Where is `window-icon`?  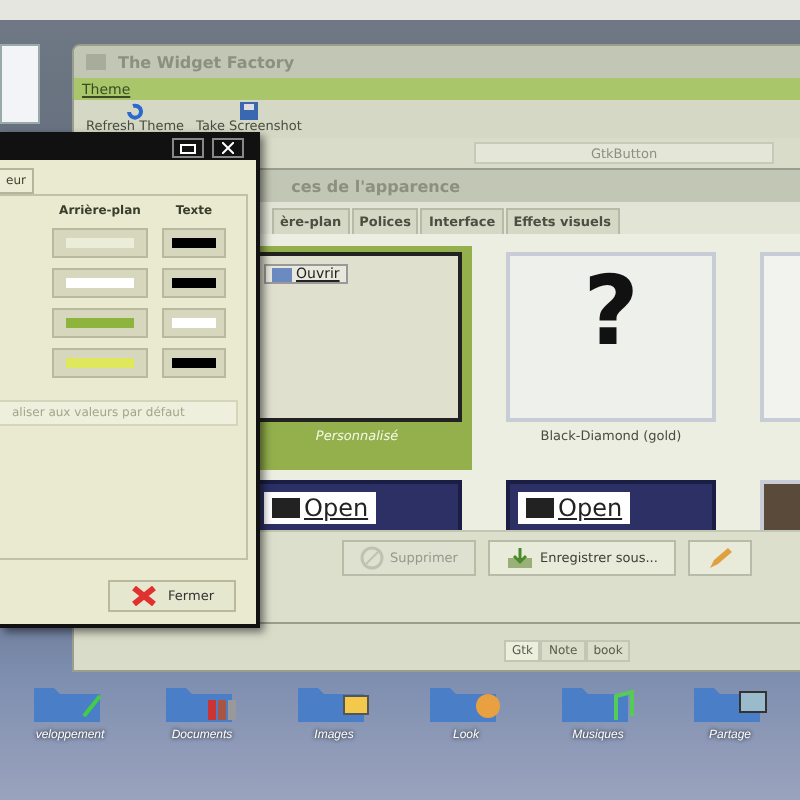 window-icon is located at coordinates (96, 62).